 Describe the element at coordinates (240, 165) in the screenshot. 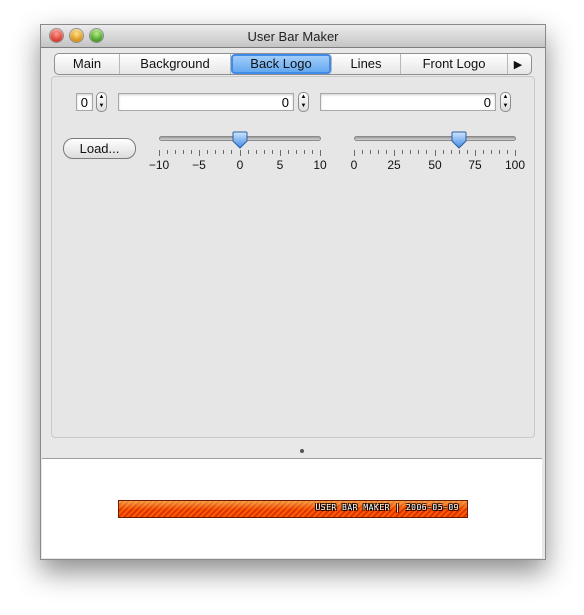

I see `left-slider-tick-label: 0` at that location.